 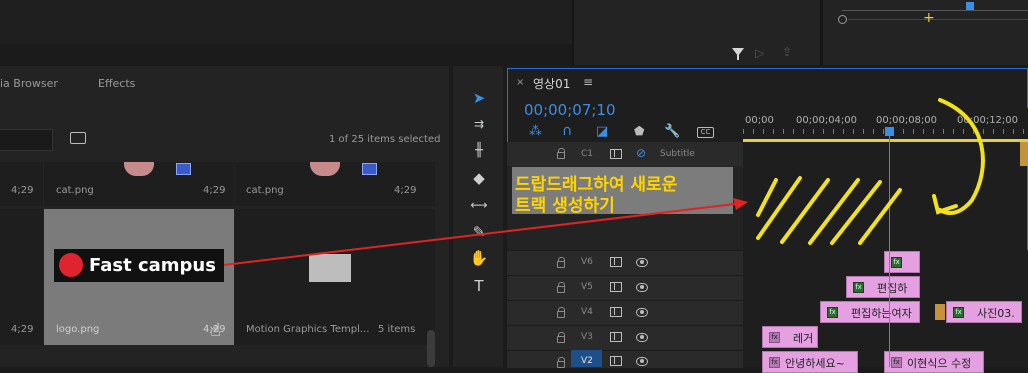 What do you see at coordinates (961, 156) in the screenshot?
I see `curved-arrow` at bounding box center [961, 156].